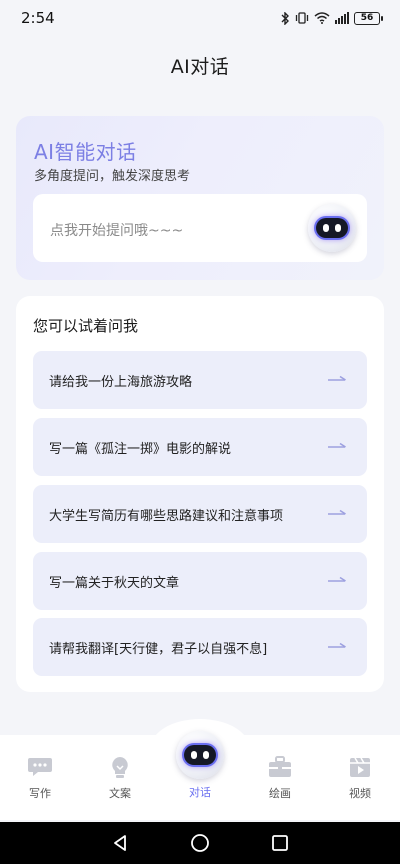  Describe the element at coordinates (342, 18) in the screenshot. I see `signal-icon` at that location.